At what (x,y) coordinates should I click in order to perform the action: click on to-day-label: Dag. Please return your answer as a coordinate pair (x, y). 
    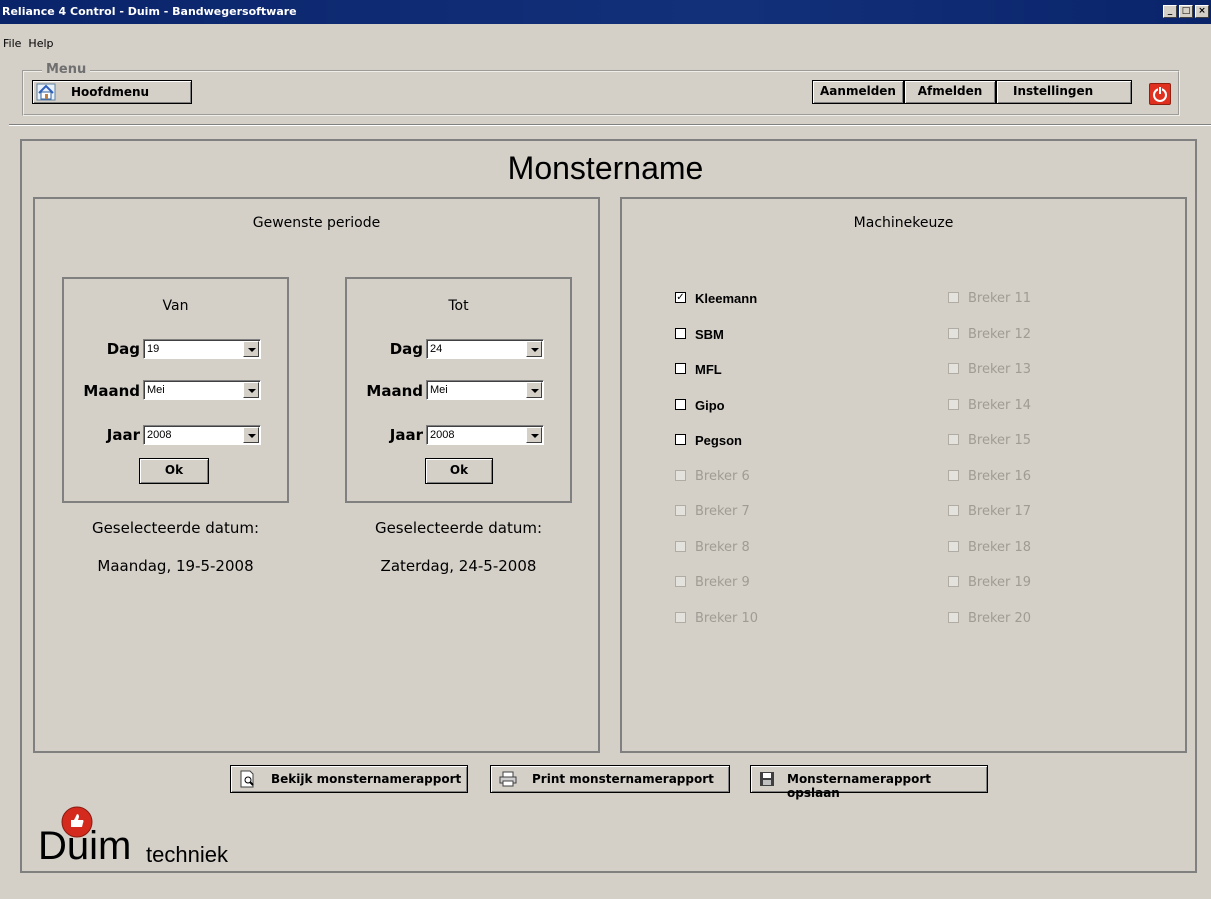
    Looking at the image, I should click on (406, 349).